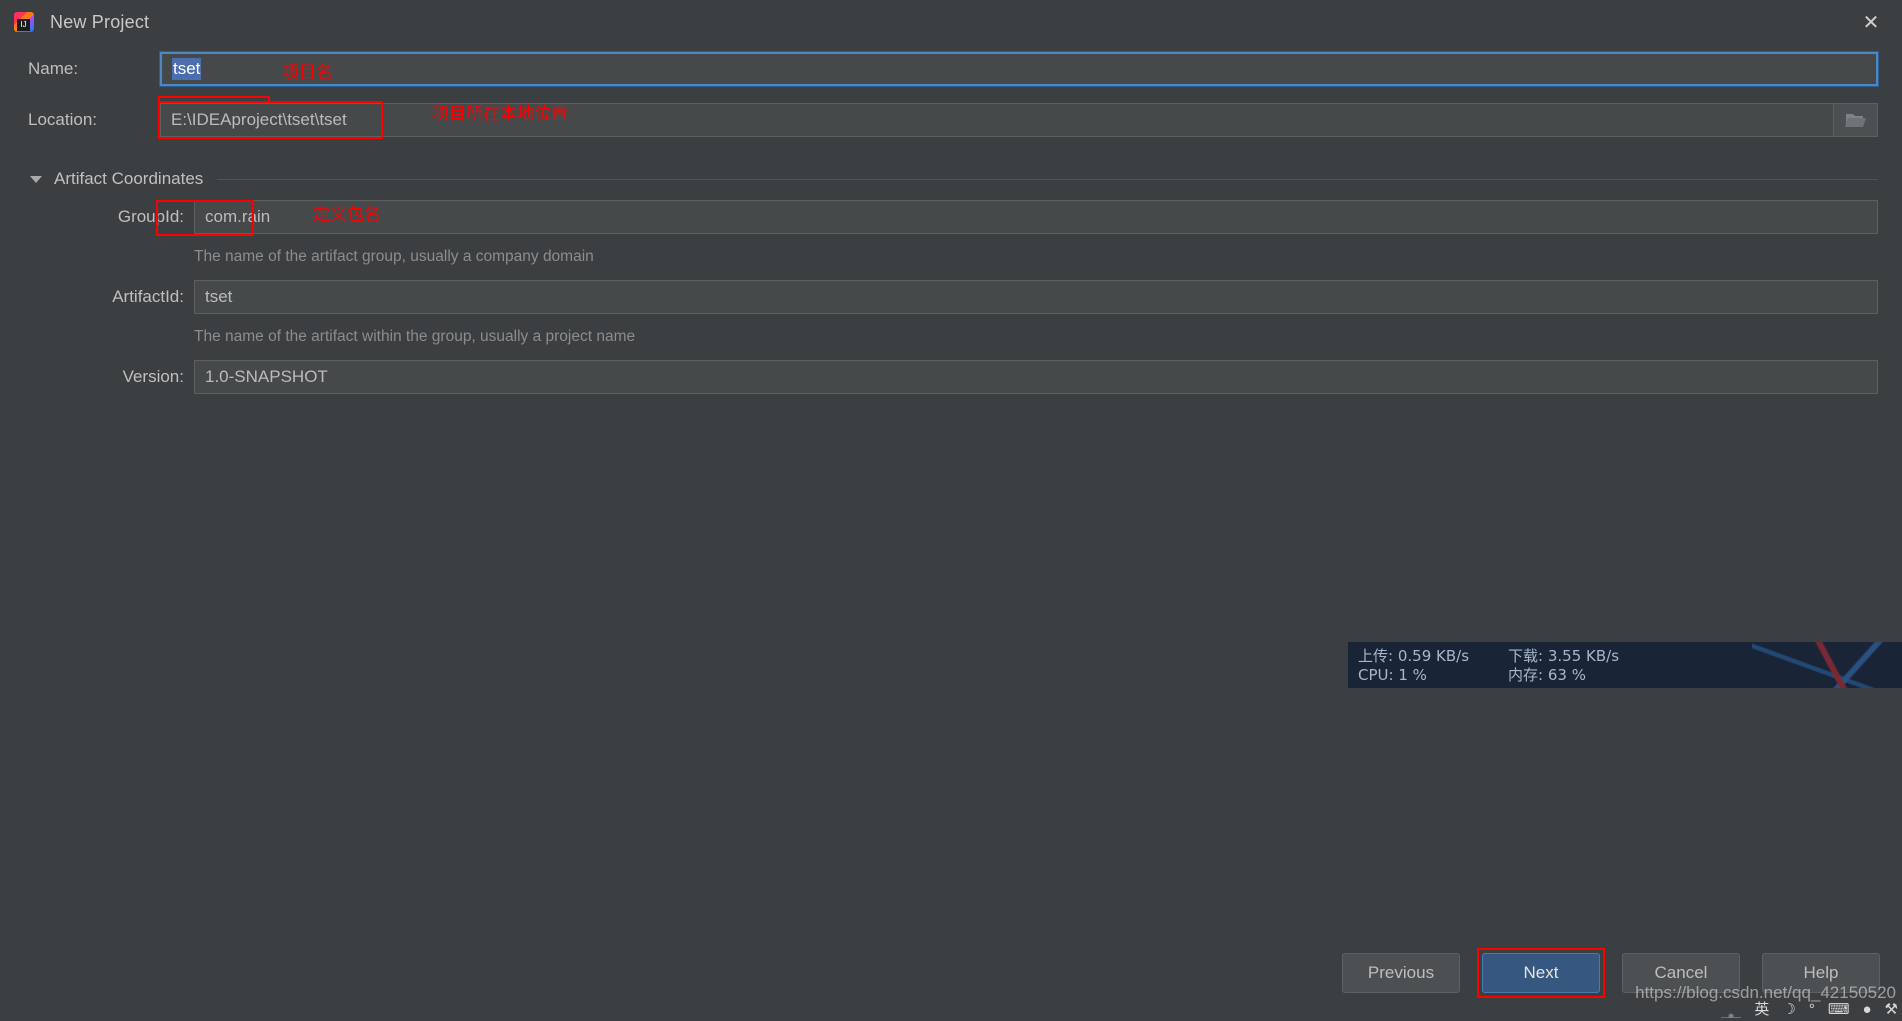 Image resolution: width=1902 pixels, height=1021 pixels. I want to click on location-input: E:\IDEAproject\tset\tset, so click(997, 120).